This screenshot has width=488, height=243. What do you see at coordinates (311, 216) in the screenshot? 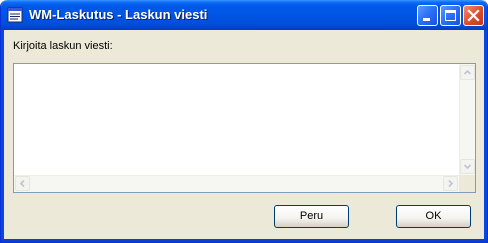
I see `cancel-button: Peru` at bounding box center [311, 216].